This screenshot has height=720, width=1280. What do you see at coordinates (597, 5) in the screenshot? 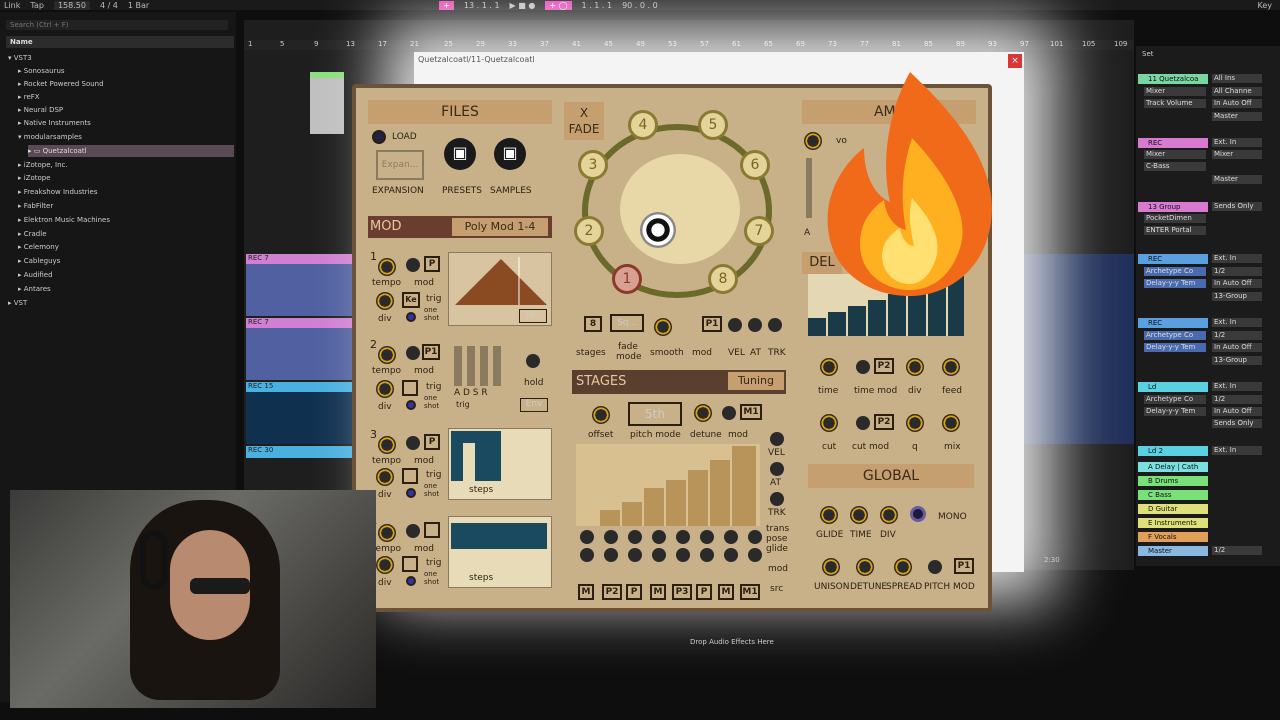
I see `loop-start-field: 1 . 1 . 1` at bounding box center [597, 5].